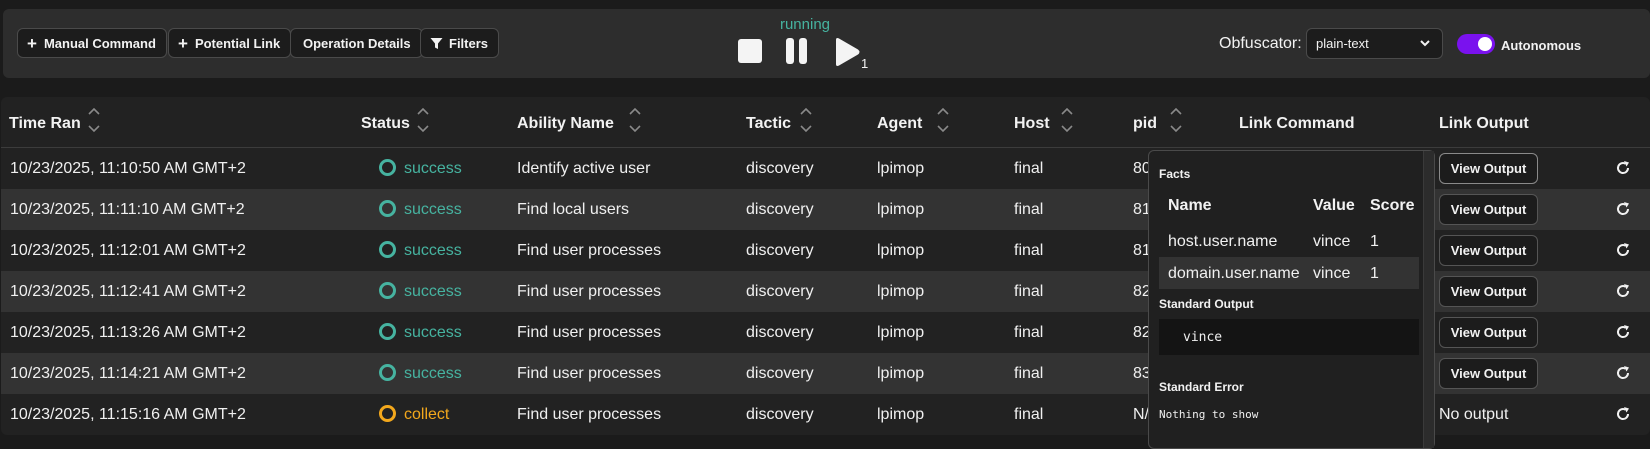  Describe the element at coordinates (750, 51) in the screenshot. I see `stop-icon` at that location.